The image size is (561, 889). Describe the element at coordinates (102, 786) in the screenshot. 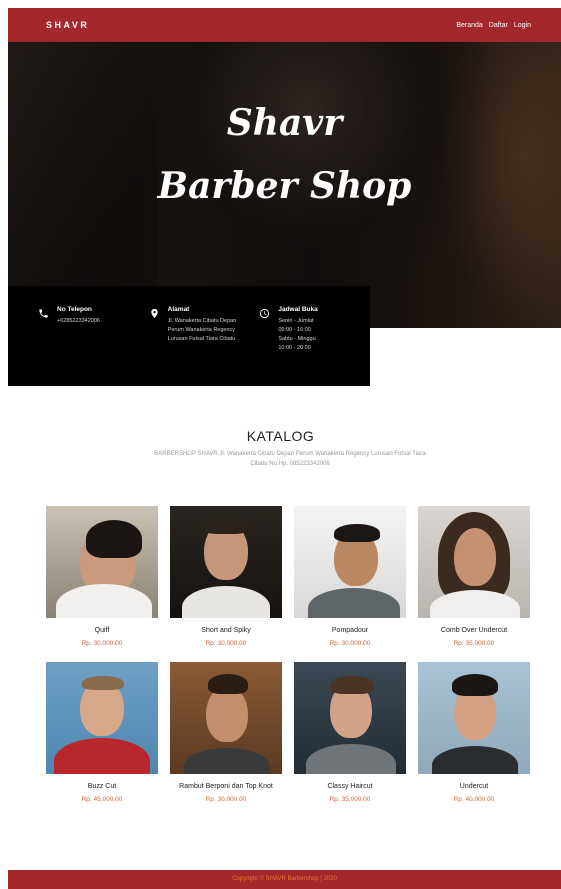

I see `card-name: Buzz Cut` at that location.